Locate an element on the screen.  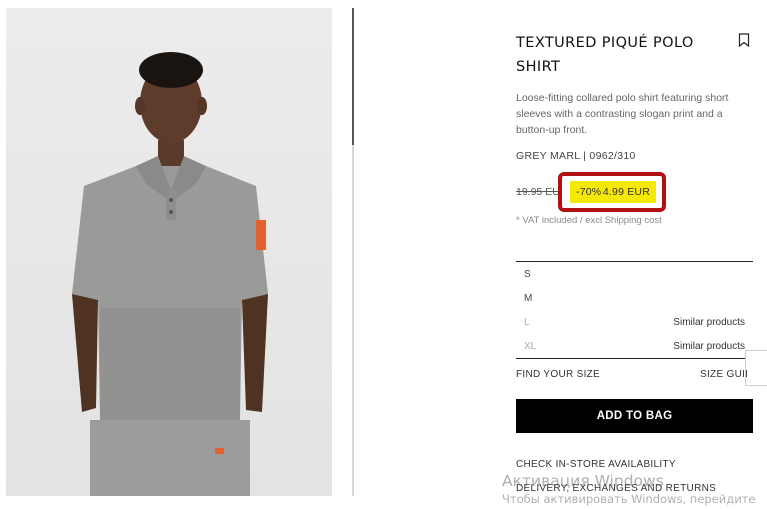
watermark-title: Активация Windows is located at coordinates (583, 481).